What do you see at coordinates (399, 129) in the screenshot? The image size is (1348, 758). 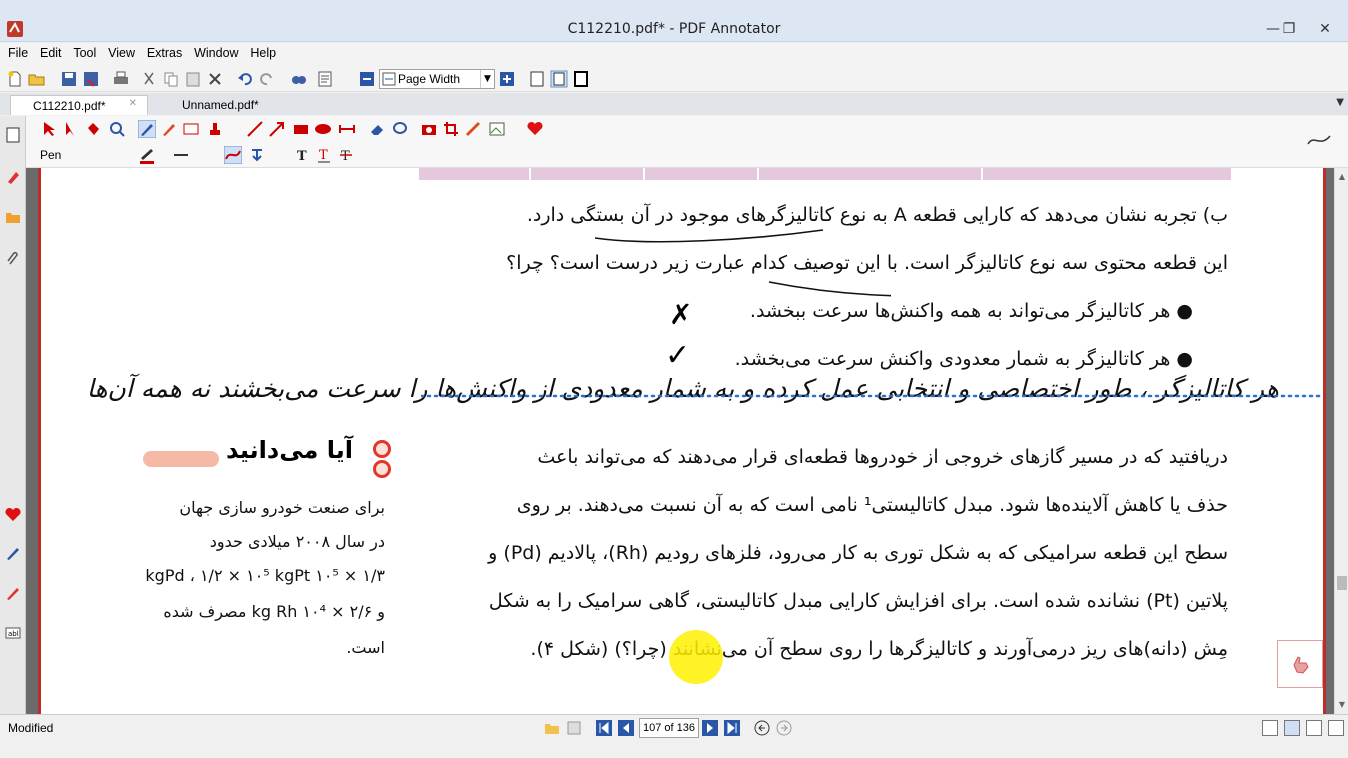 I see `lasso-tool-icon` at bounding box center [399, 129].